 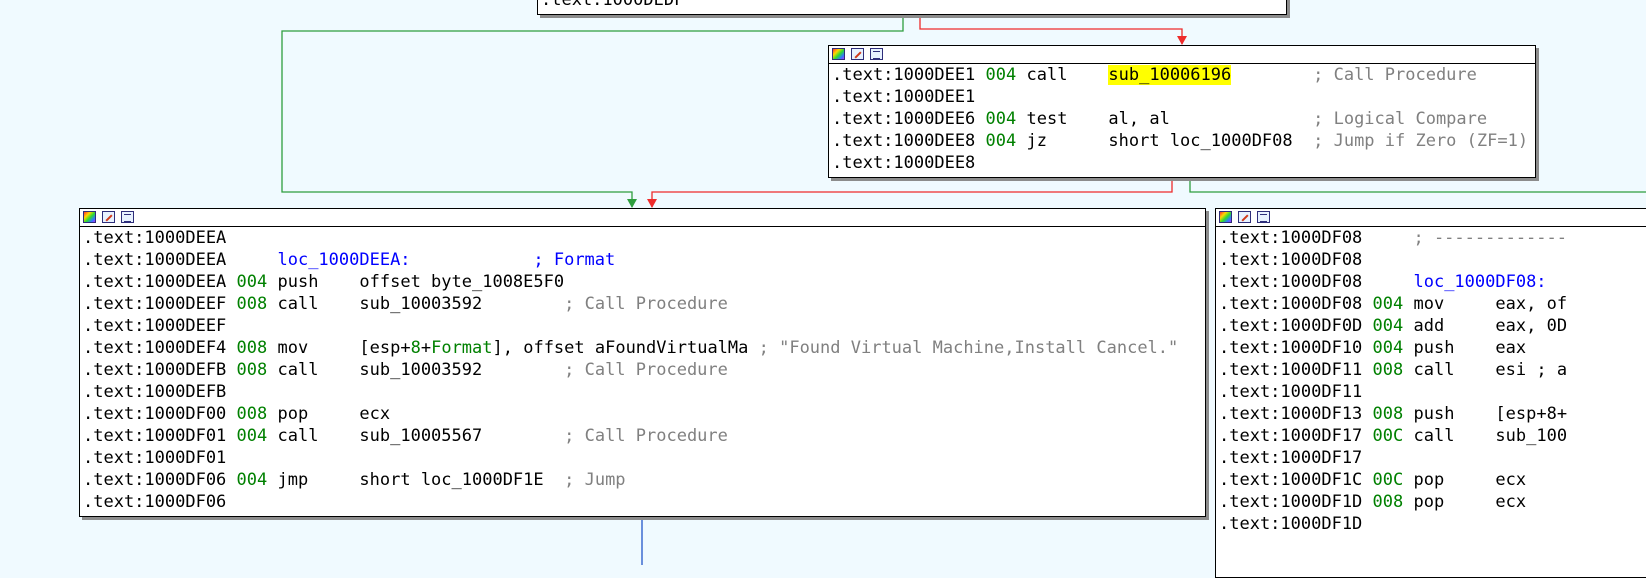 I want to click on edge-true-top-to-b, so click(x=592, y=111).